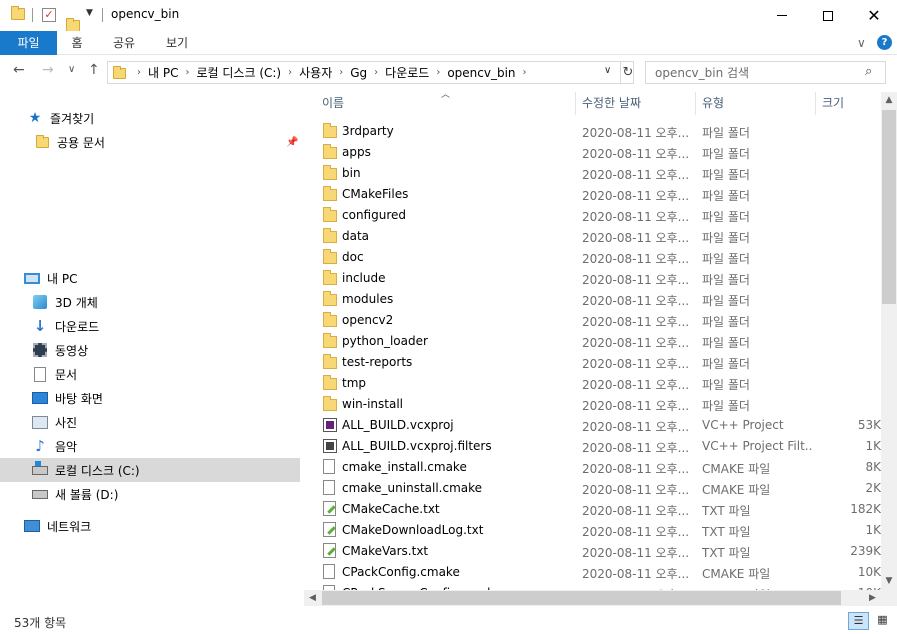 This screenshot has width=897, height=634. I want to click on file-row: opencv2 2020-08-11 오후... 파일 폴더, so click(592, 320).